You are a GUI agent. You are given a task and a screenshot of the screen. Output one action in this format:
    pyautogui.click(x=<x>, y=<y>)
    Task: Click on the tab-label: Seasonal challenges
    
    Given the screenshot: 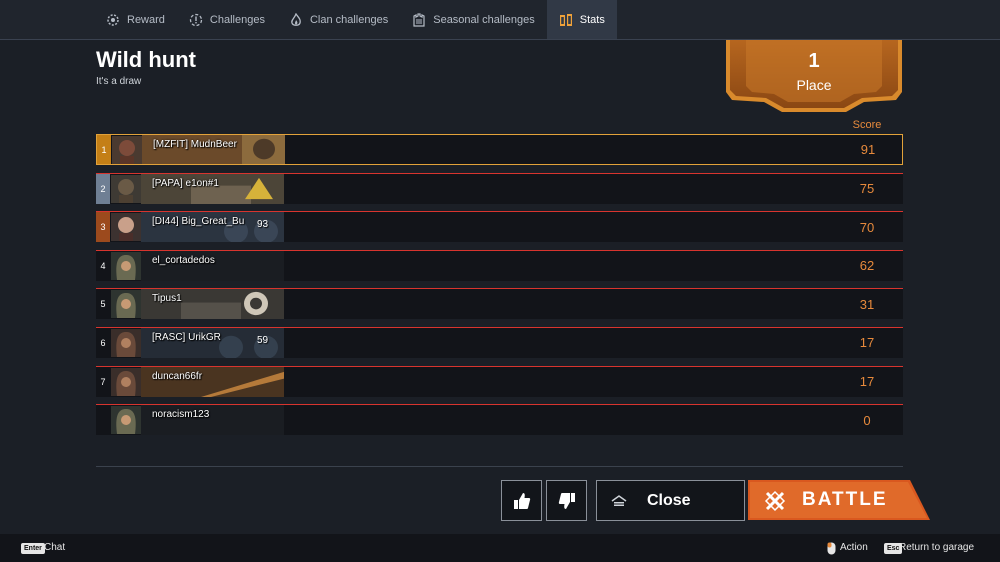 What is the action you would take?
    pyautogui.click(x=484, y=19)
    